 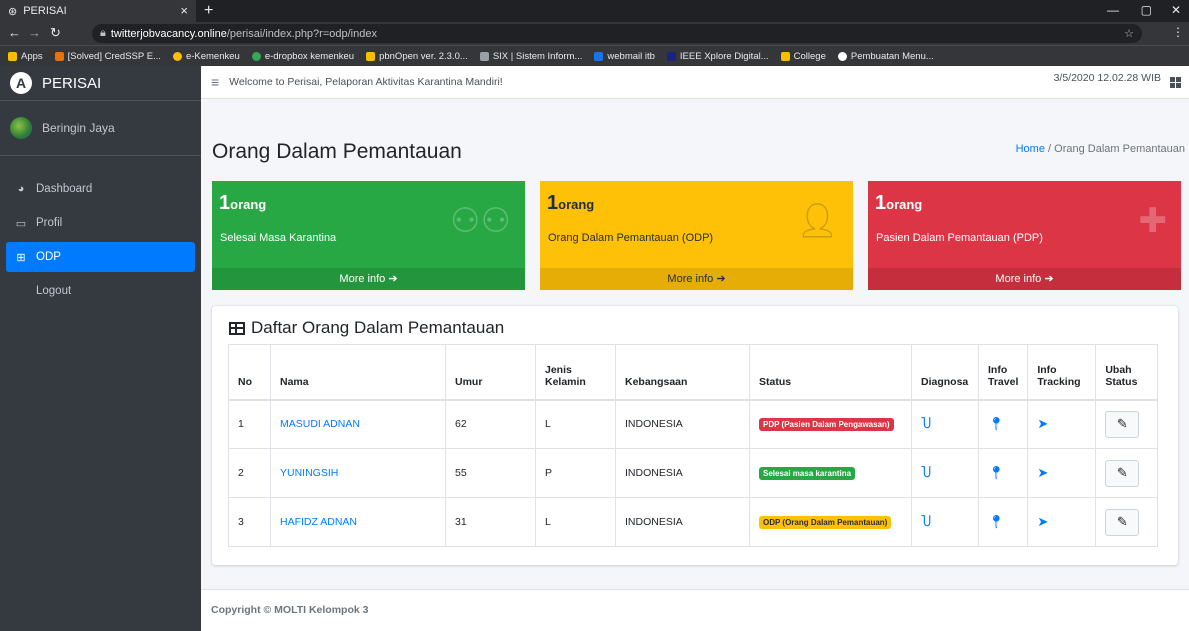 What do you see at coordinates (1146, 10) in the screenshot?
I see `maximize-icon: ▢` at bounding box center [1146, 10].